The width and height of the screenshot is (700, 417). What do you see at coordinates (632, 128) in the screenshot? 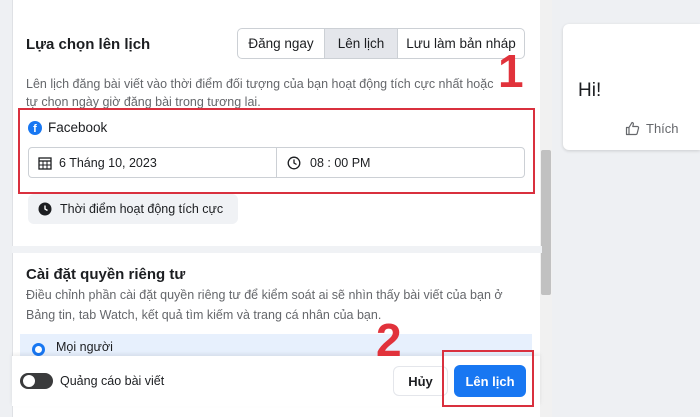
I see `thumbs-up-icon` at bounding box center [632, 128].